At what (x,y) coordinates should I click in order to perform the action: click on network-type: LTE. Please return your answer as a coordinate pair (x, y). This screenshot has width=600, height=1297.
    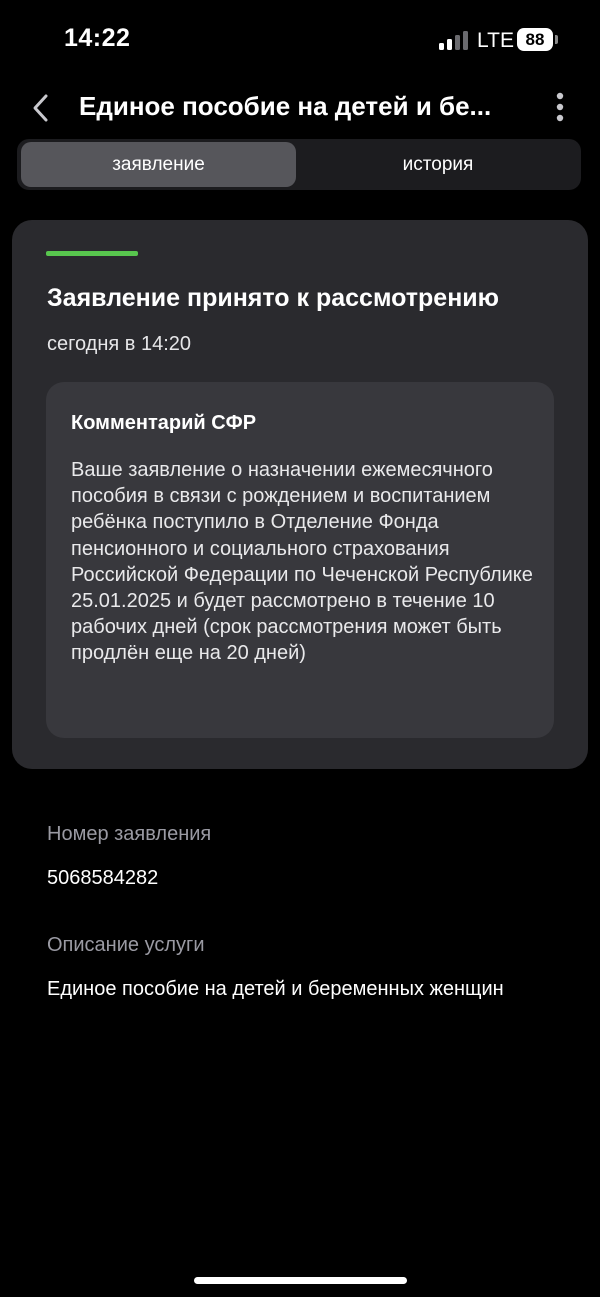
    Looking at the image, I should click on (495, 40).